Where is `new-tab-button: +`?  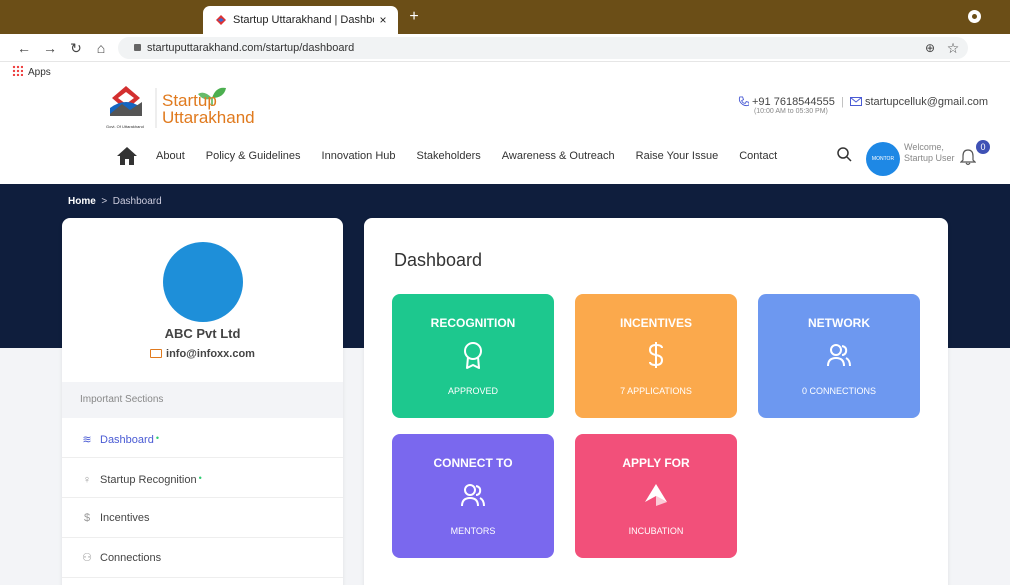 new-tab-button: + is located at coordinates (414, 17).